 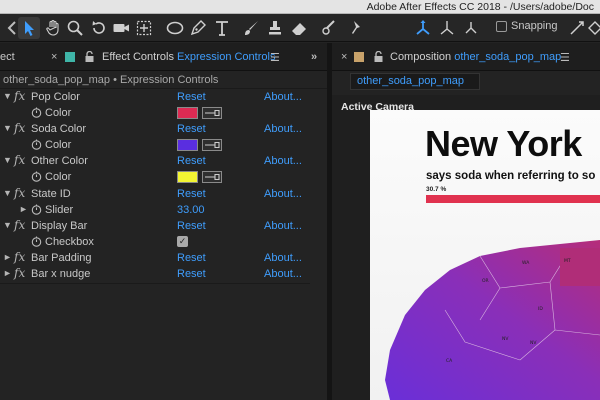 I want to click on tab-effect-controls: Effect Controls Expression Controls, so click(x=188, y=57).